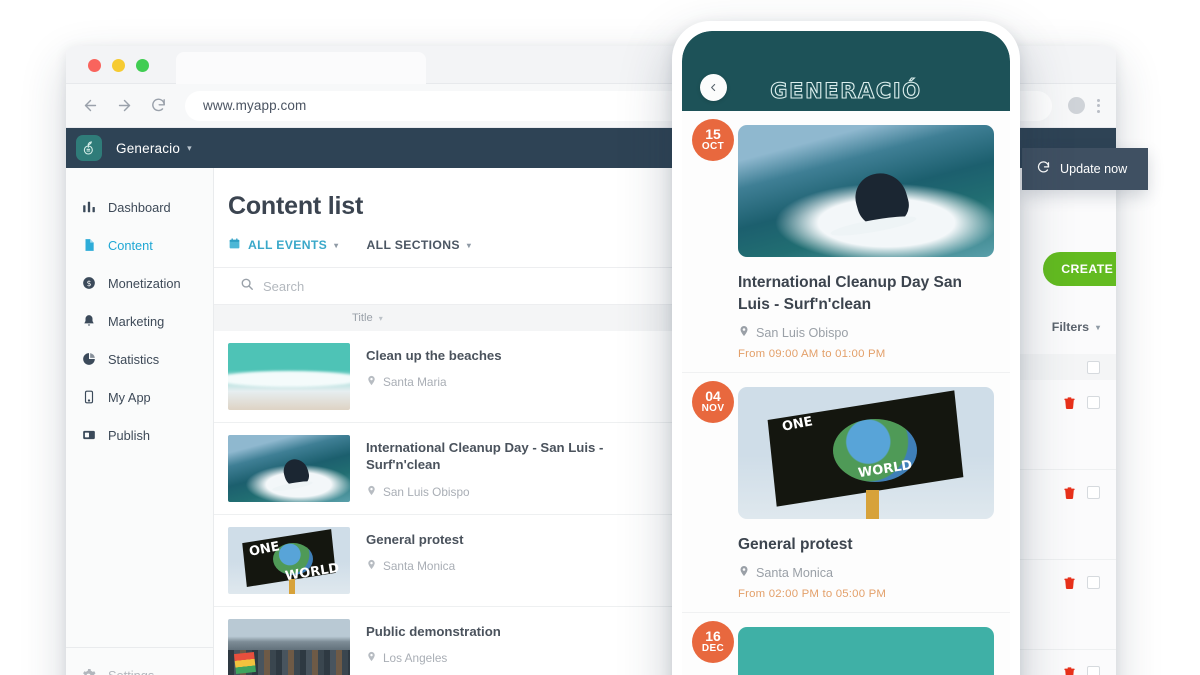 The width and height of the screenshot is (1200, 675). I want to click on row-location-label: San Luis Obispo, so click(426, 491).